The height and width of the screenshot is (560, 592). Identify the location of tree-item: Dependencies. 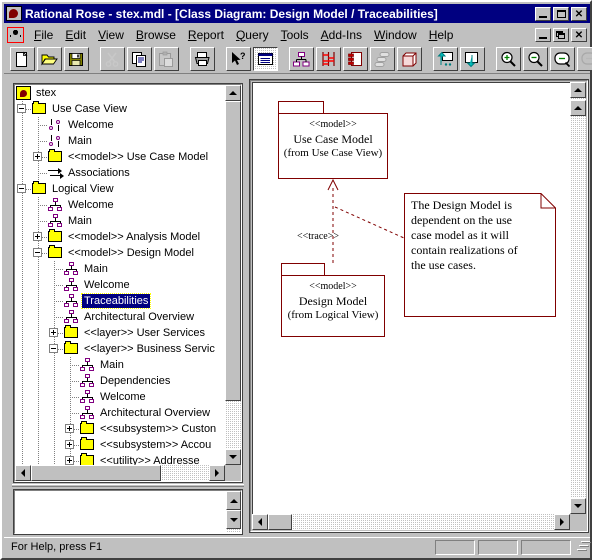
(120, 381).